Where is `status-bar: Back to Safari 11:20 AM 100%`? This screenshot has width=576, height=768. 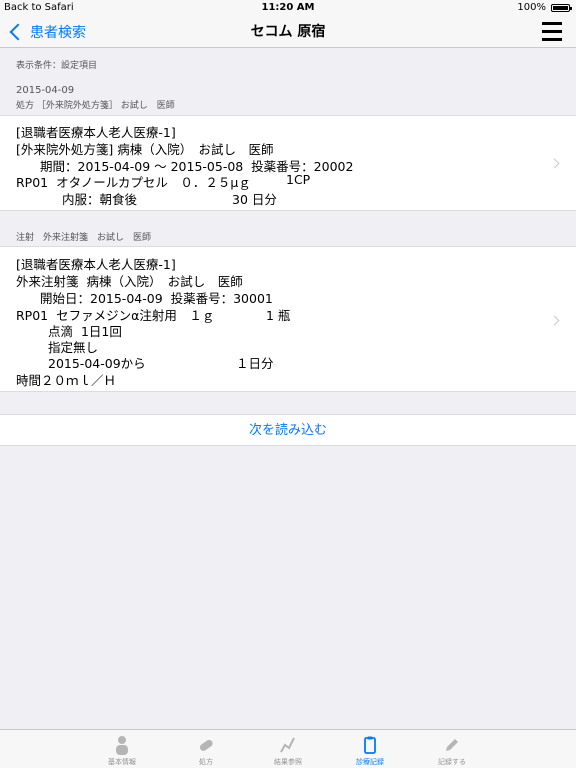
status-bar: Back to Safari 11:20 AM 100% is located at coordinates (288, 8).